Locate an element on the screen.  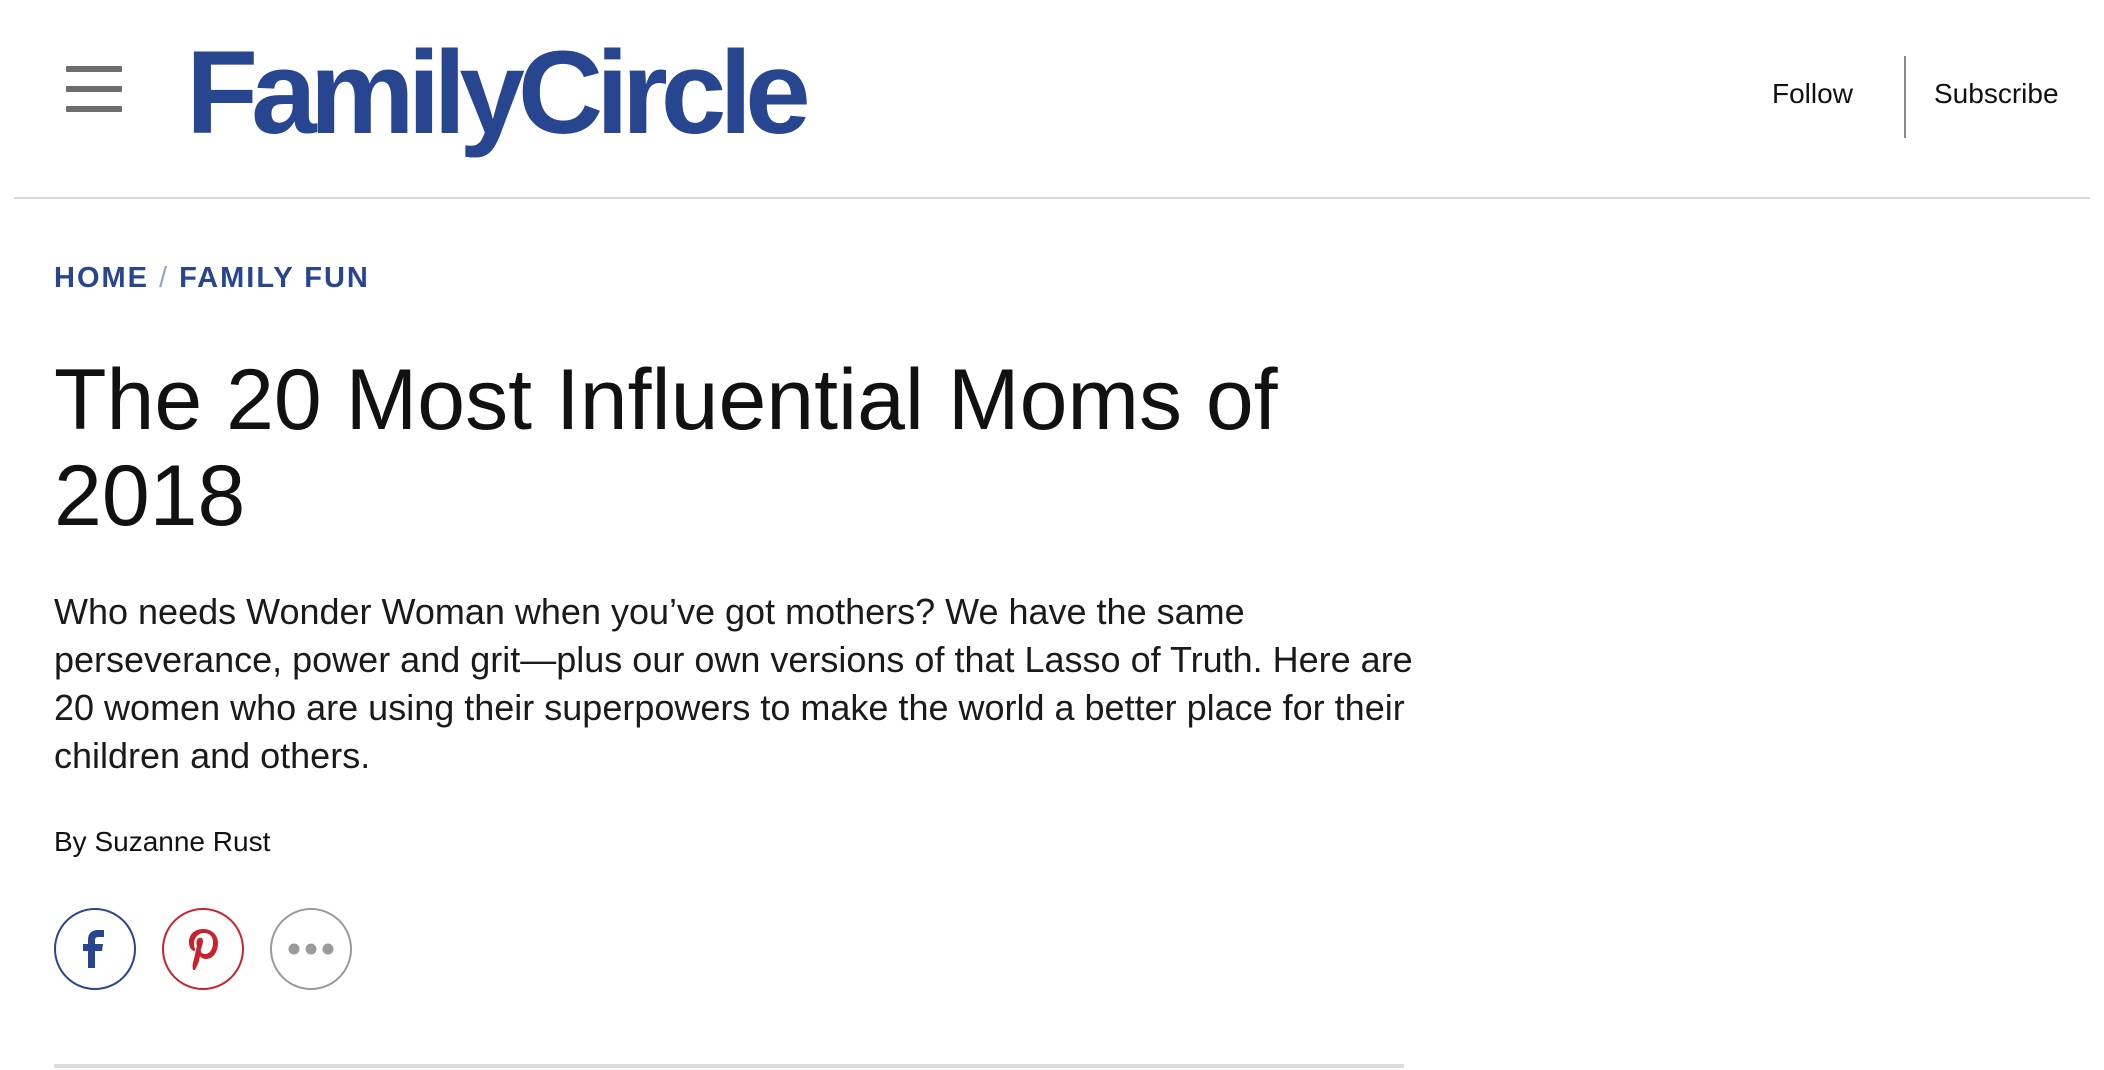
header-divider is located at coordinates (1052, 198).